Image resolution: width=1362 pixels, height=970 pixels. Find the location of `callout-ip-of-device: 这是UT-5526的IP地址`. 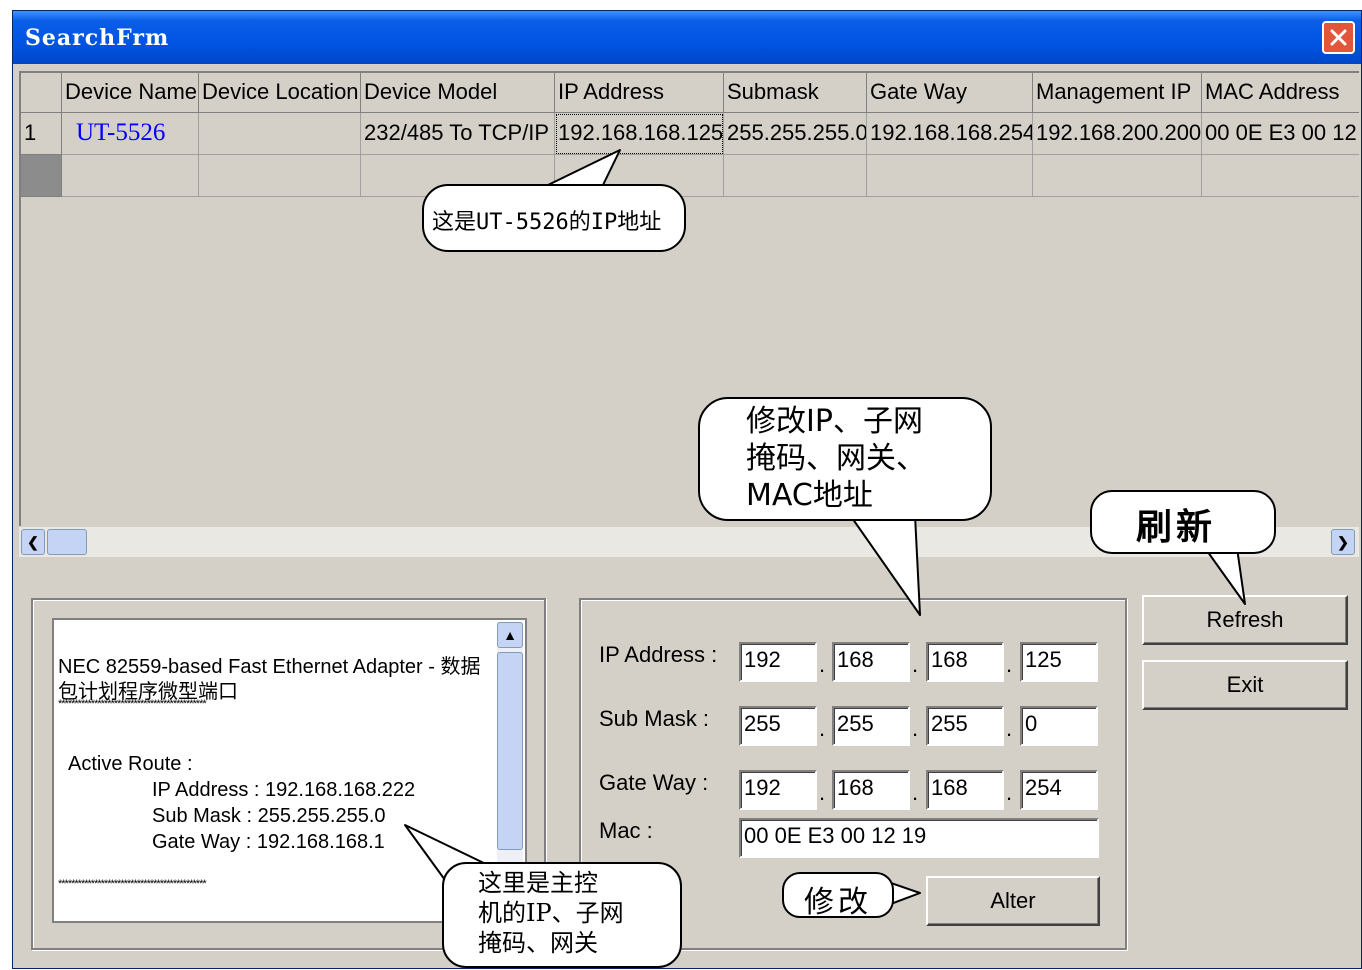

callout-ip-of-device: 这是UT-5526的IP地址 is located at coordinates (554, 218).